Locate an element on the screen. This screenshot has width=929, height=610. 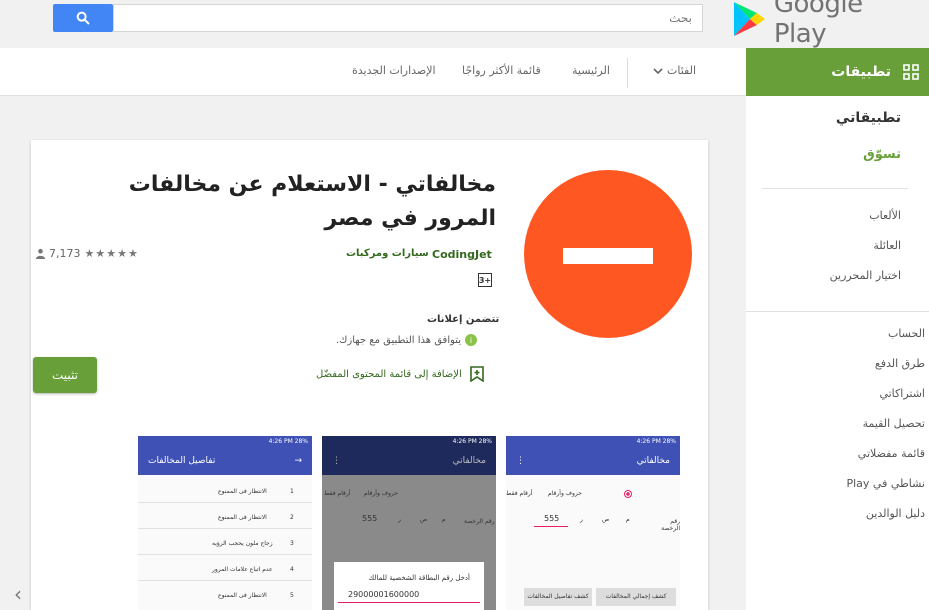
category-link: سيارات ومركبات is located at coordinates (387, 253).